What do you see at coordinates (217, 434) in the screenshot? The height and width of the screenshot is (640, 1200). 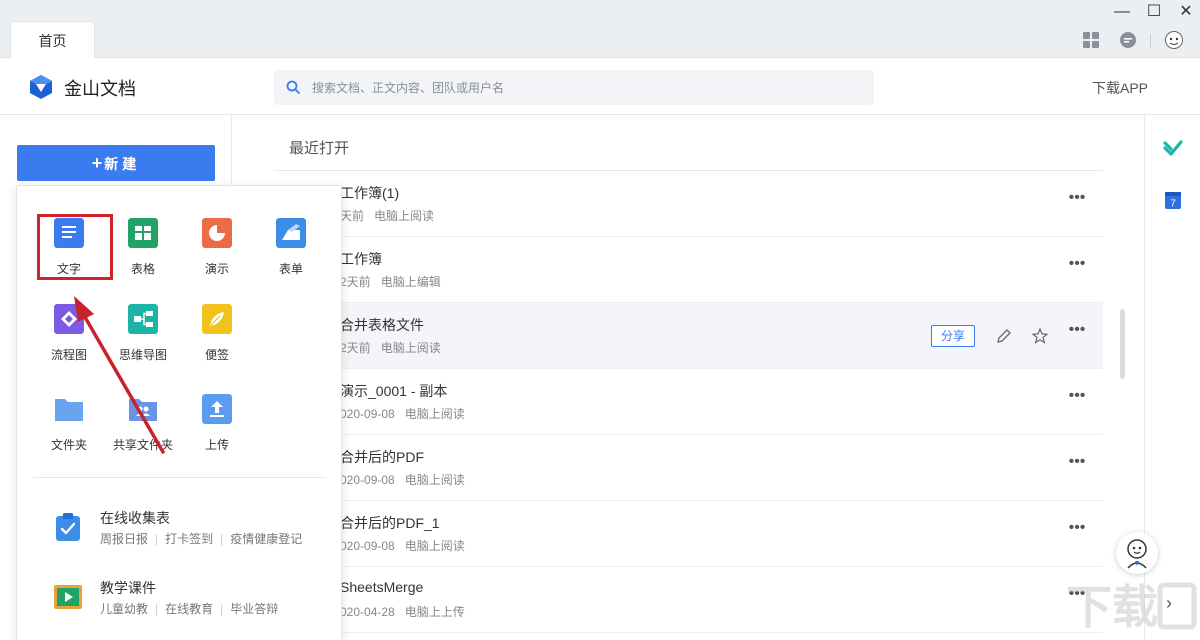 I see `upload-tile: 上传` at bounding box center [217, 434].